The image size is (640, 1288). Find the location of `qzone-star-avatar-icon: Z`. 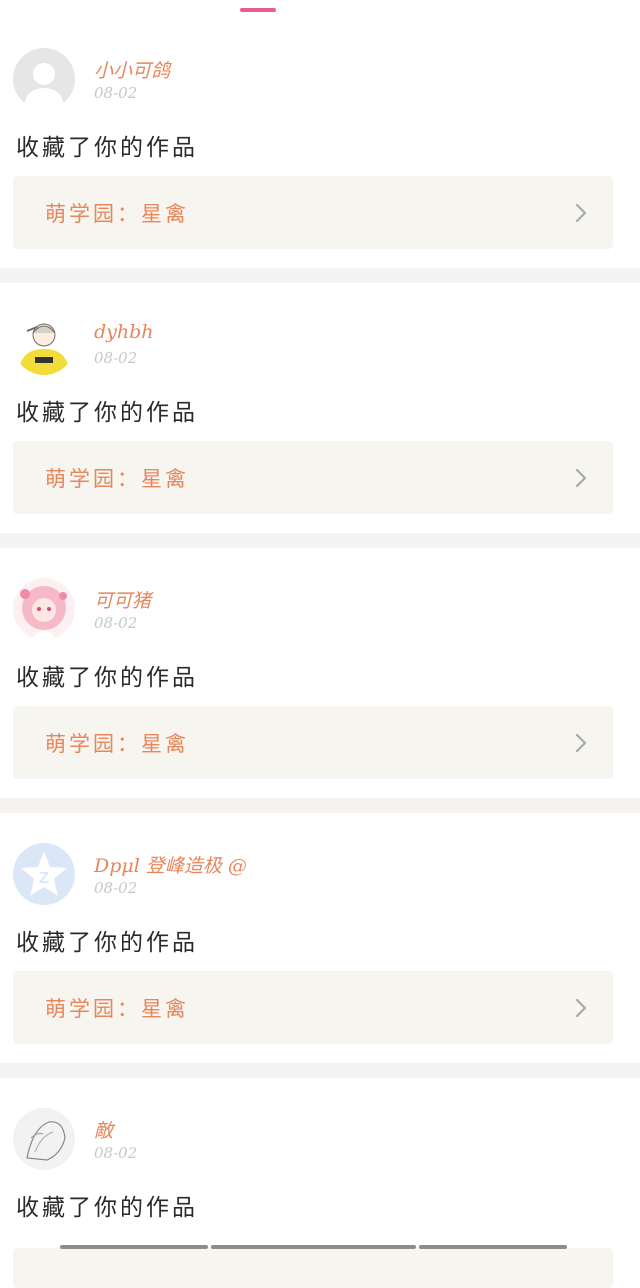

qzone-star-avatar-icon: Z is located at coordinates (44, 874).